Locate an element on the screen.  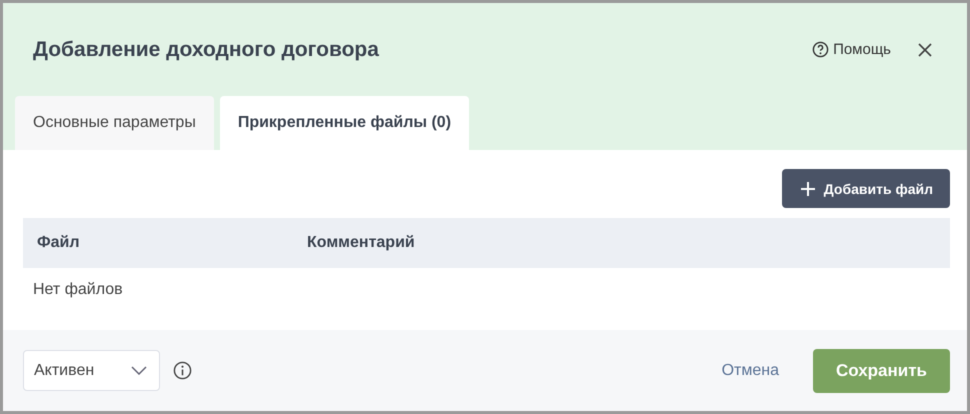
column-header: Файл is located at coordinates (58, 243).